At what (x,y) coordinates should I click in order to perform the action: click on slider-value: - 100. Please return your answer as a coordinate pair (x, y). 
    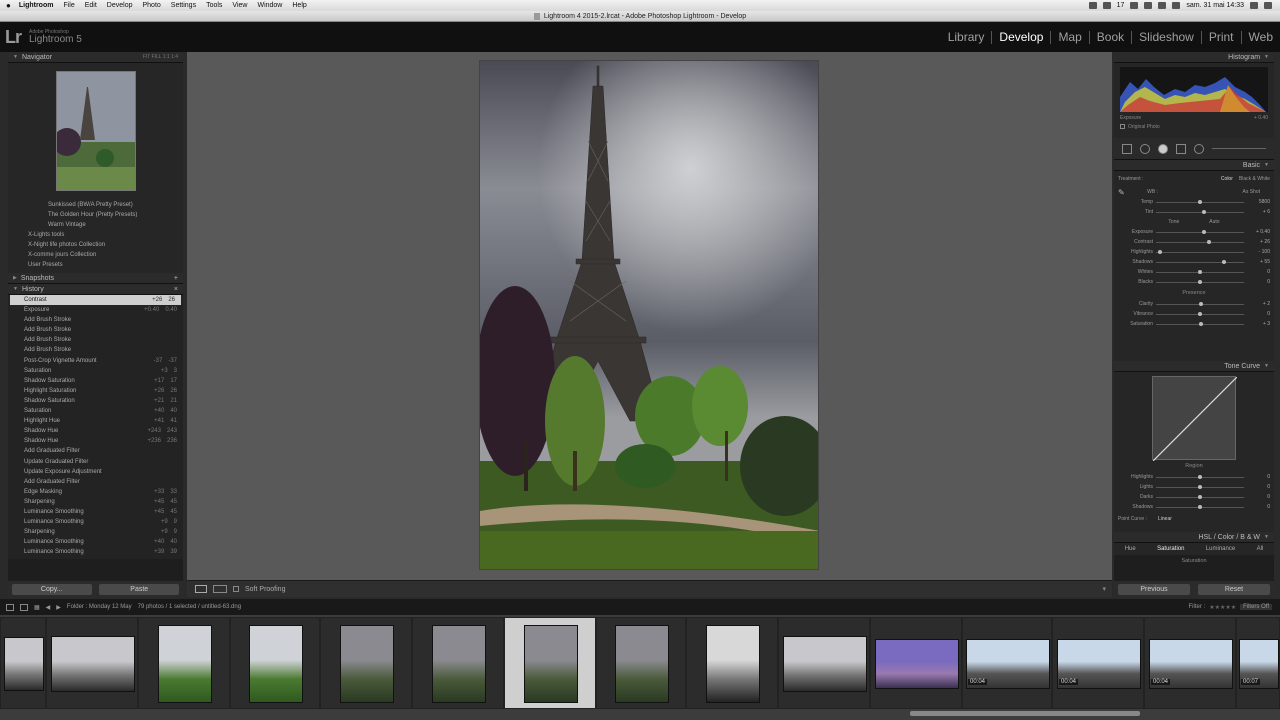
    Looking at the image, I should click on (1259, 252).